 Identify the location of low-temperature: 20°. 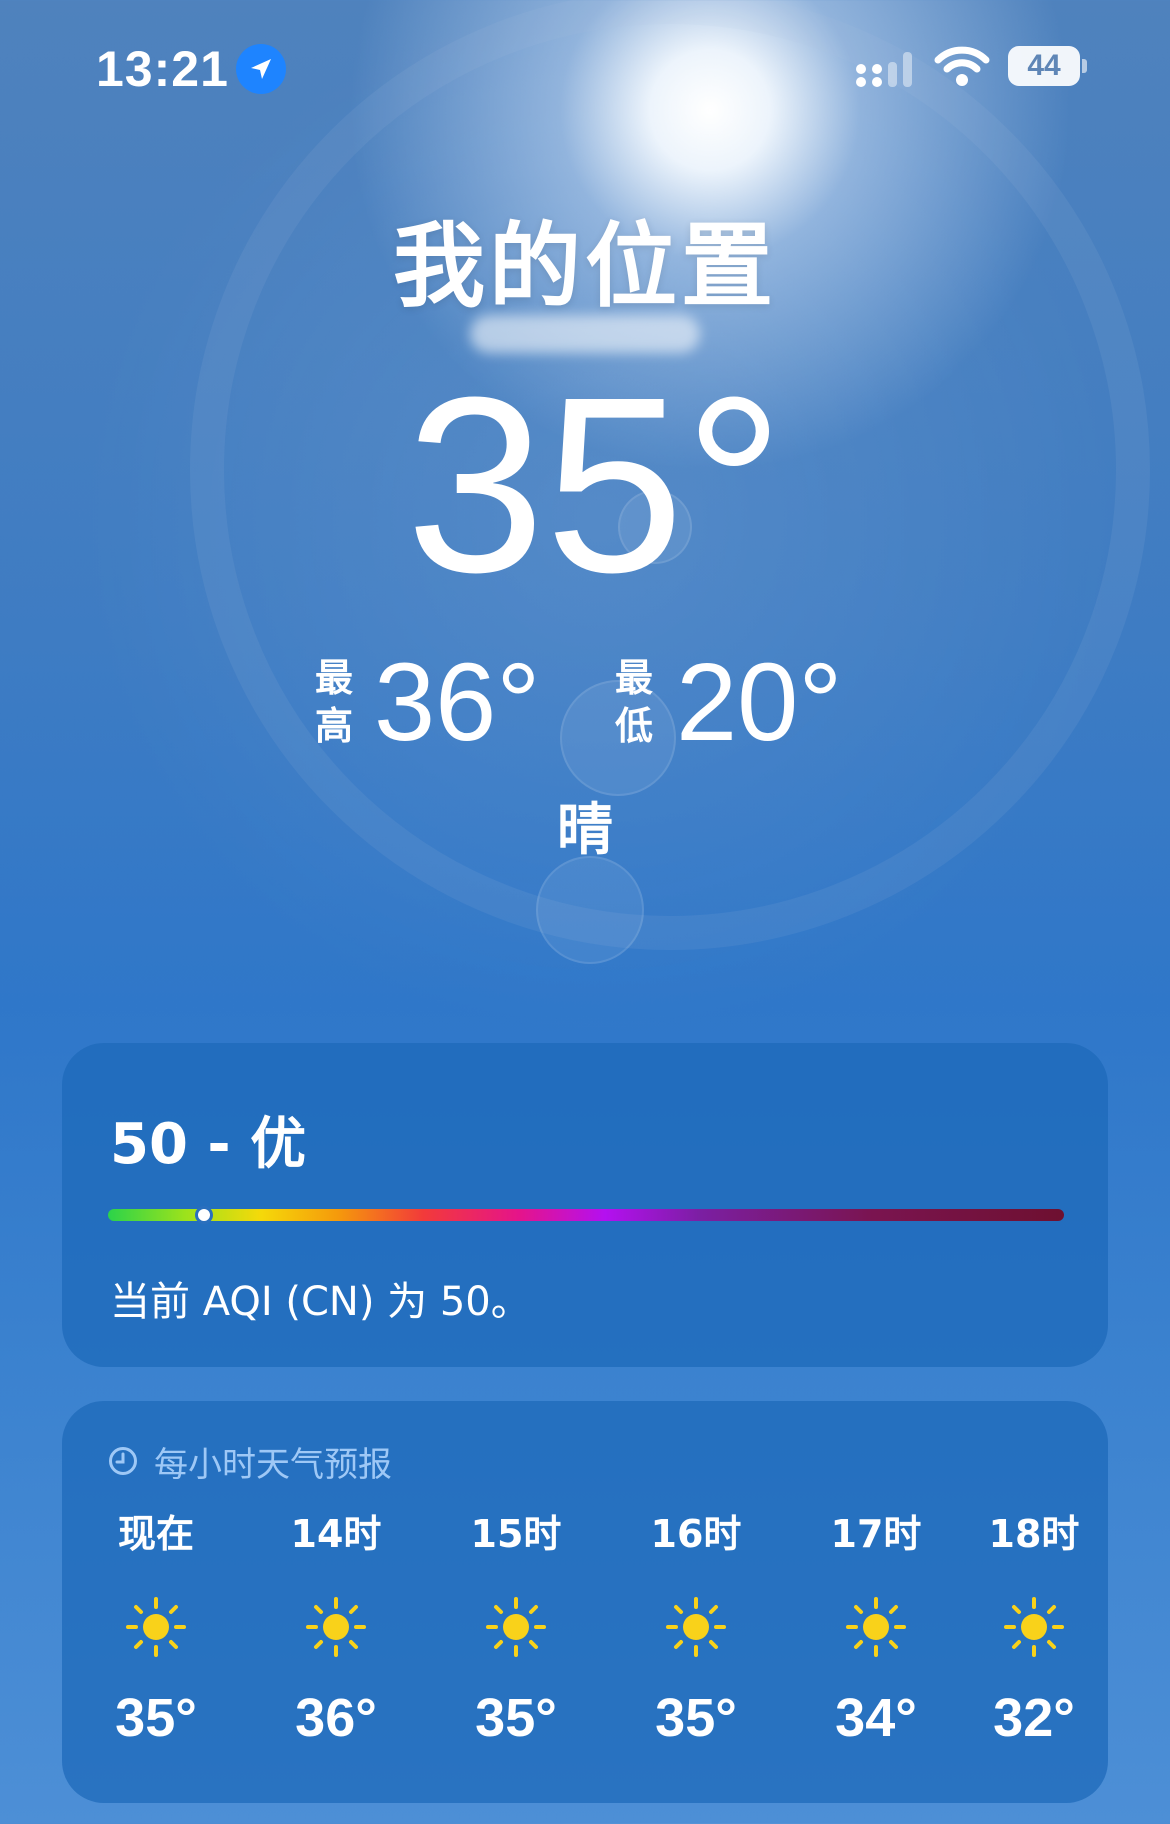
(759, 702).